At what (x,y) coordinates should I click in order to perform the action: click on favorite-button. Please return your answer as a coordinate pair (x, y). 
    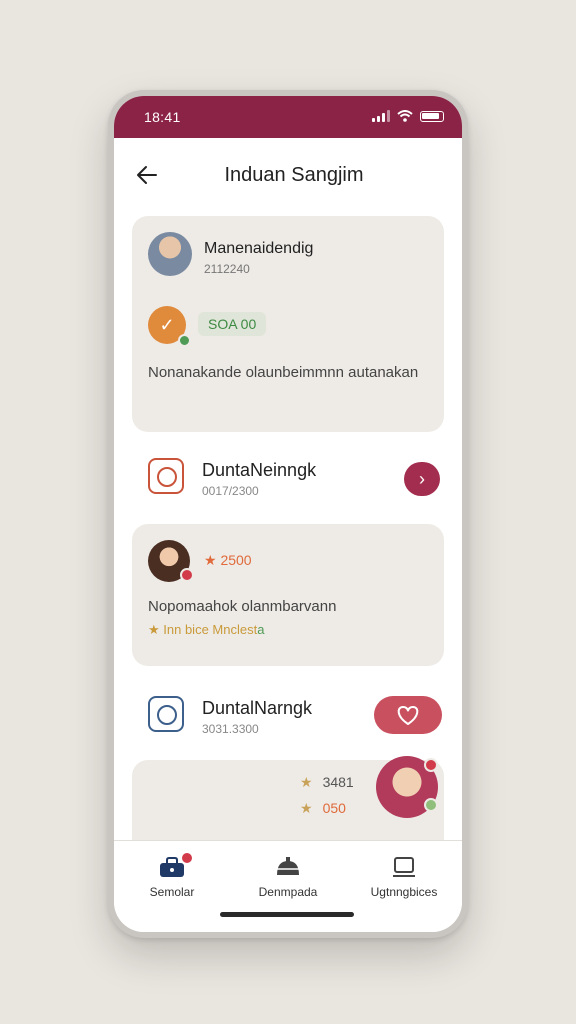
    Looking at the image, I should click on (408, 715).